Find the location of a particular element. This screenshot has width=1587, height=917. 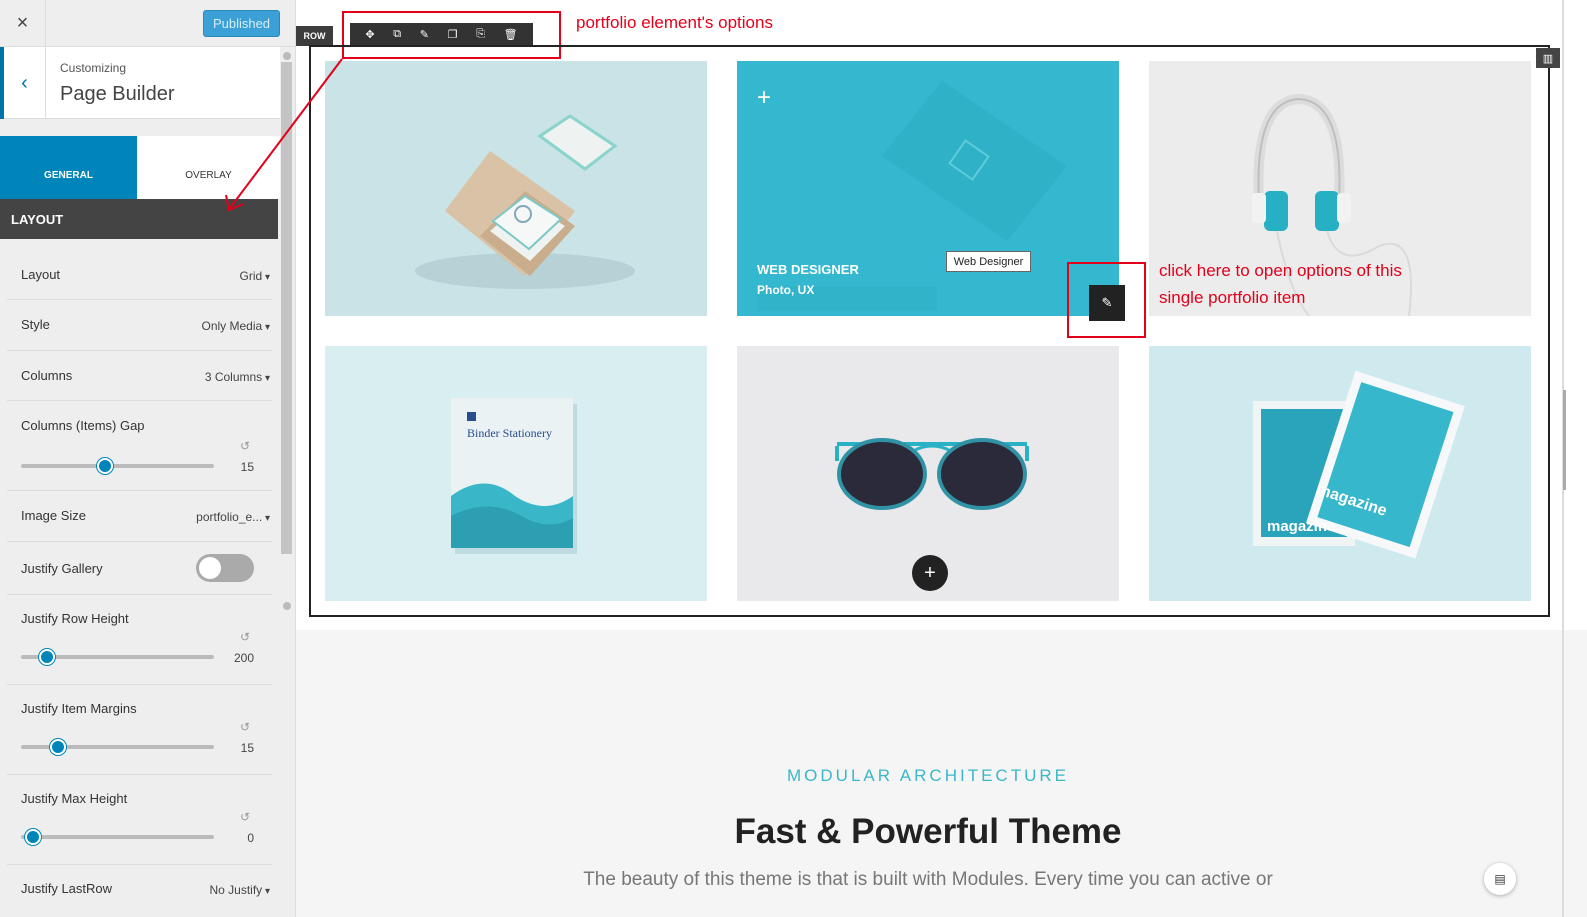

column-icon: ▥ is located at coordinates (1548, 58).